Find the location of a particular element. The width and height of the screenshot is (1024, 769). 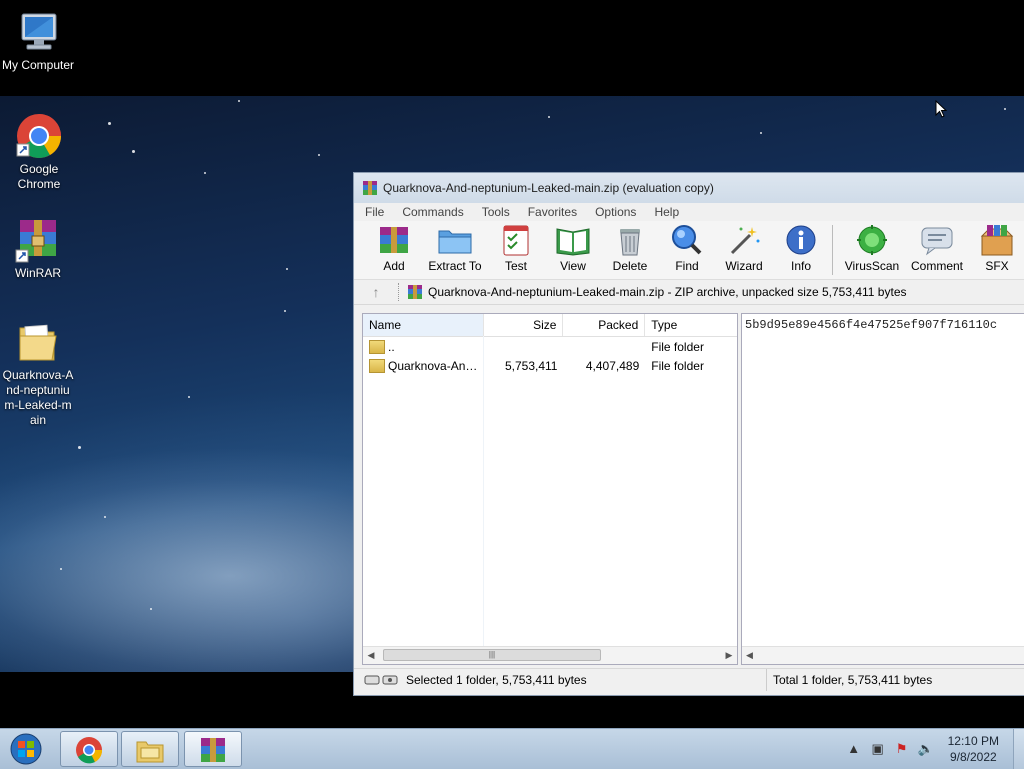

taskbar-file-explorer is located at coordinates (150, 749).